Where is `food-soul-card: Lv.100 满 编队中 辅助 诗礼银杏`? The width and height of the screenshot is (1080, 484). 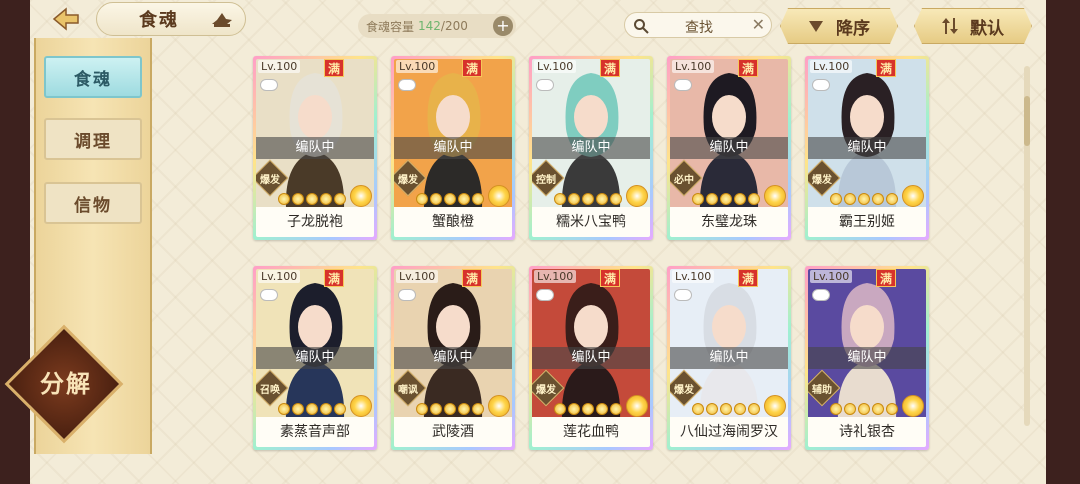
food-soul-card: Lv.100 满 编队中 辅助 诗礼银杏 is located at coordinates (867, 358).